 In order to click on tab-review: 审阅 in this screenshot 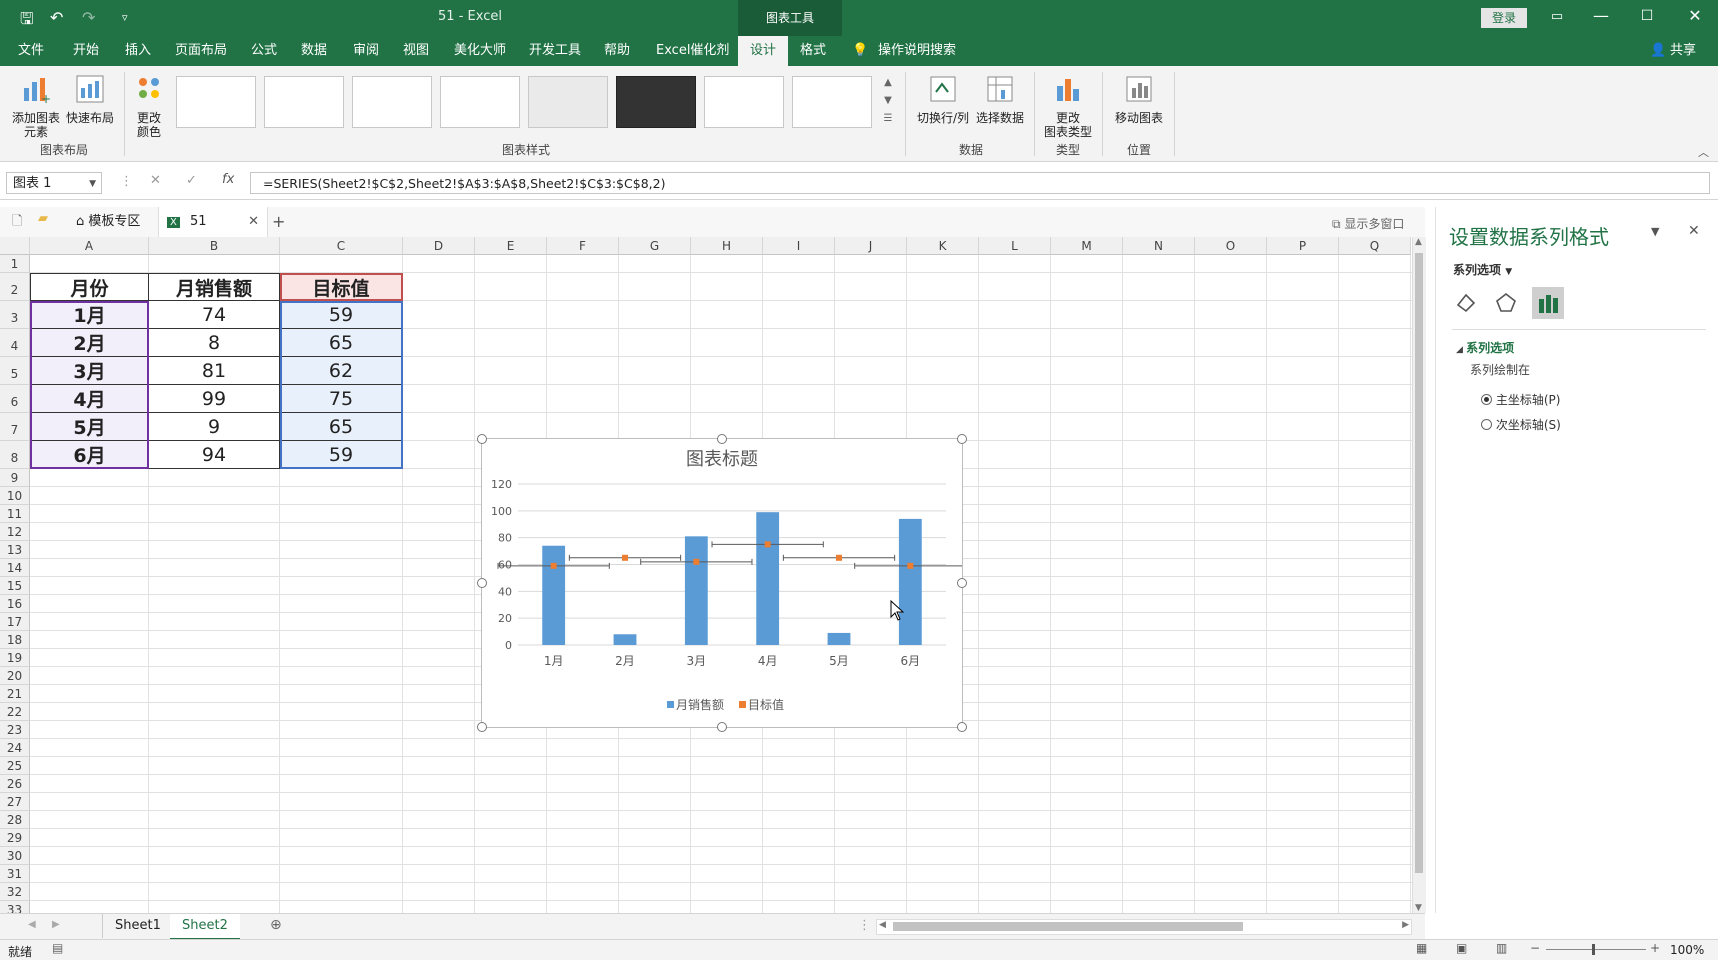, I will do `click(366, 51)`.